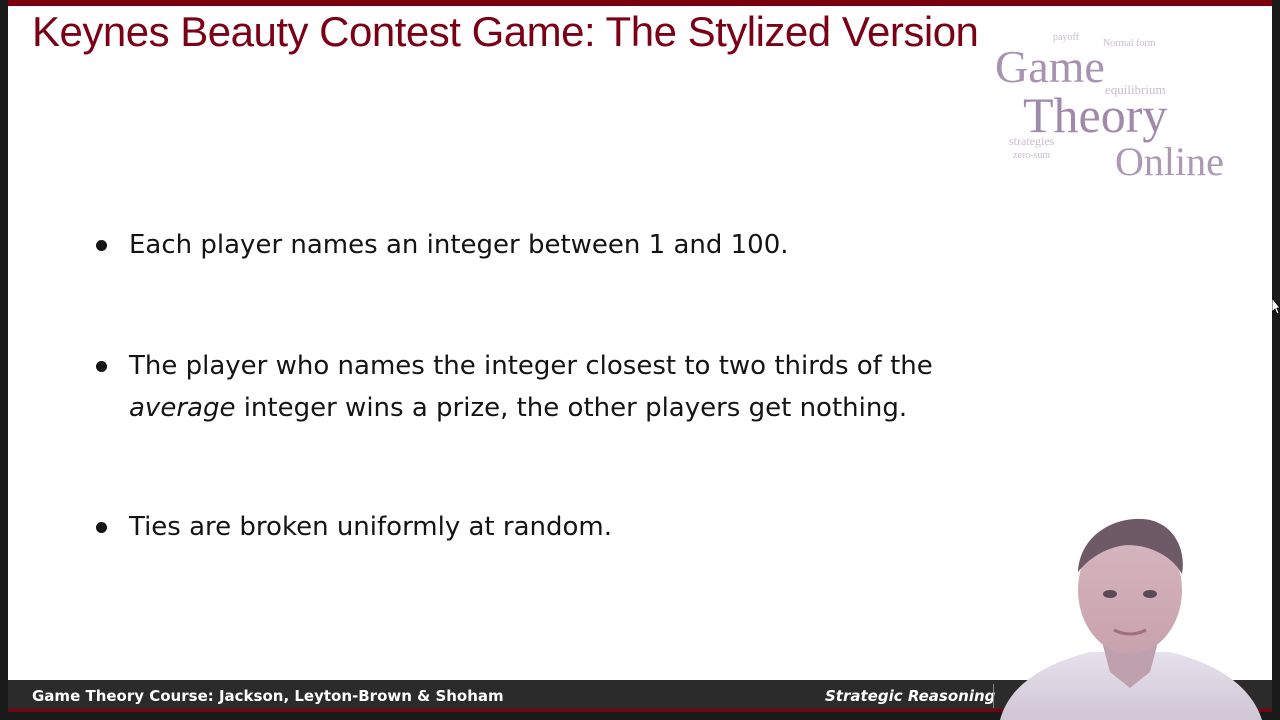  What do you see at coordinates (182, 408) in the screenshot?
I see `bullet-text-emphasis: average` at bounding box center [182, 408].